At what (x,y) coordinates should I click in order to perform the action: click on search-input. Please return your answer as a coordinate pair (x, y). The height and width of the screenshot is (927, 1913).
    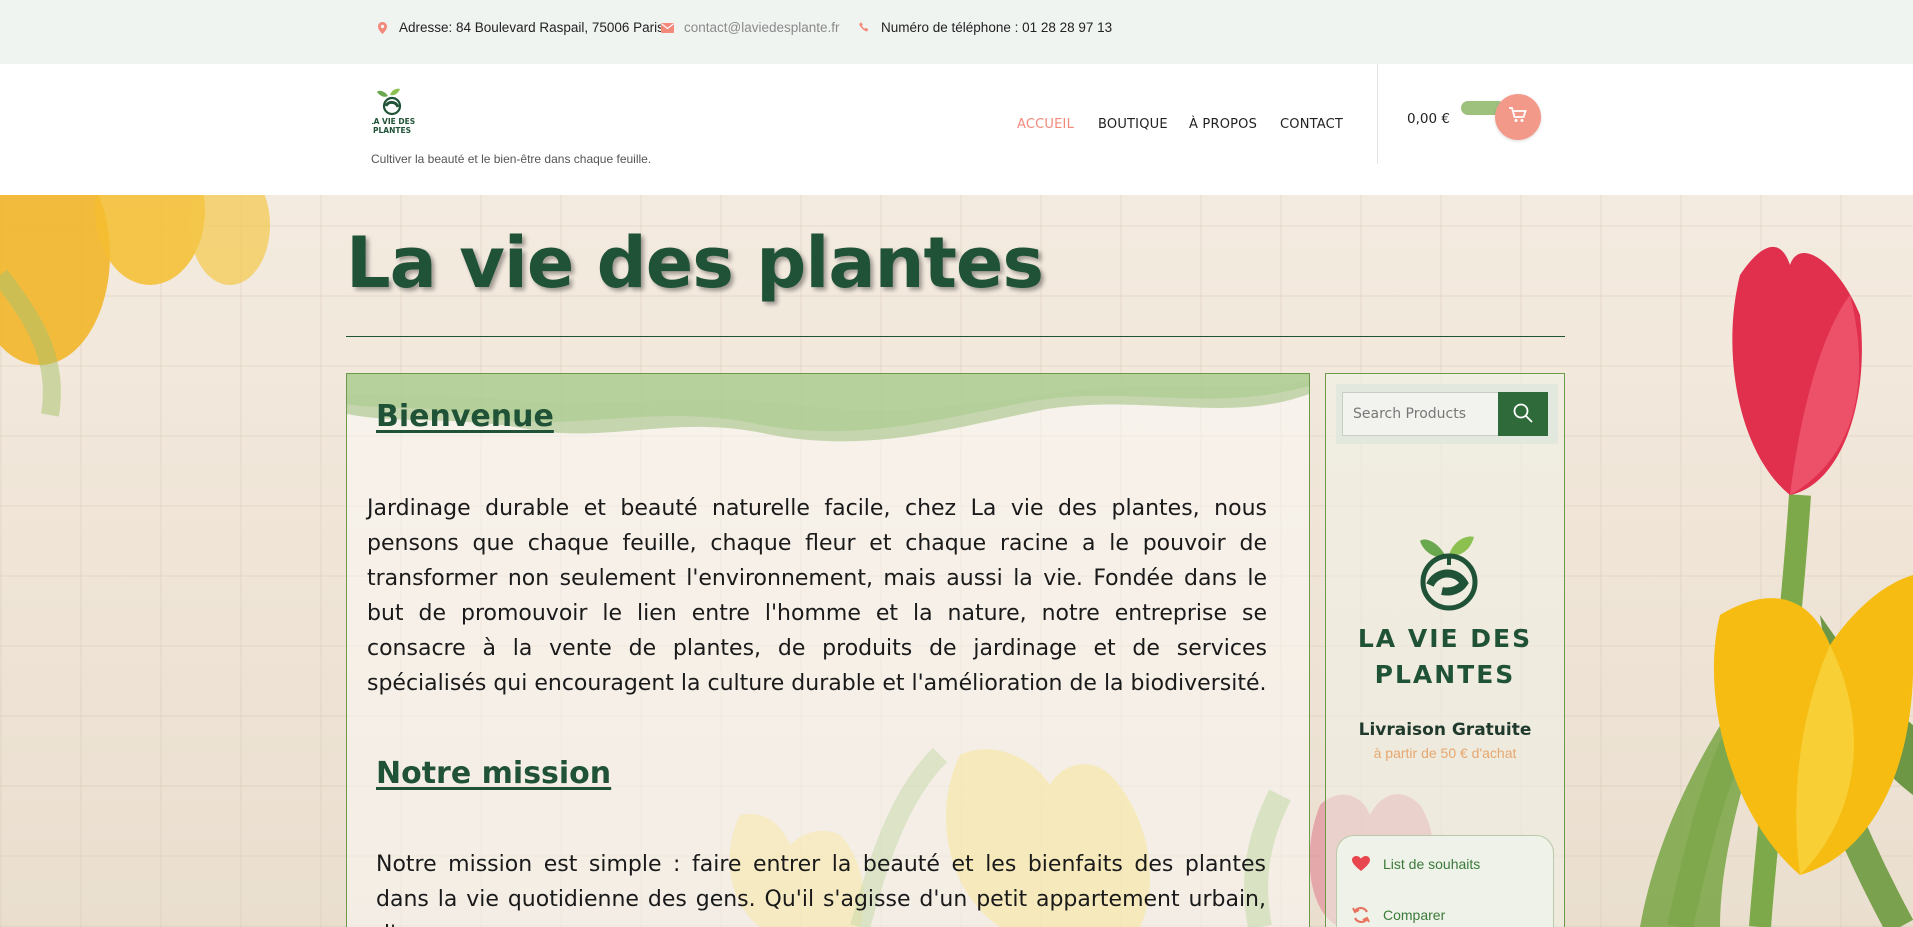
    Looking at the image, I should click on (1420, 414).